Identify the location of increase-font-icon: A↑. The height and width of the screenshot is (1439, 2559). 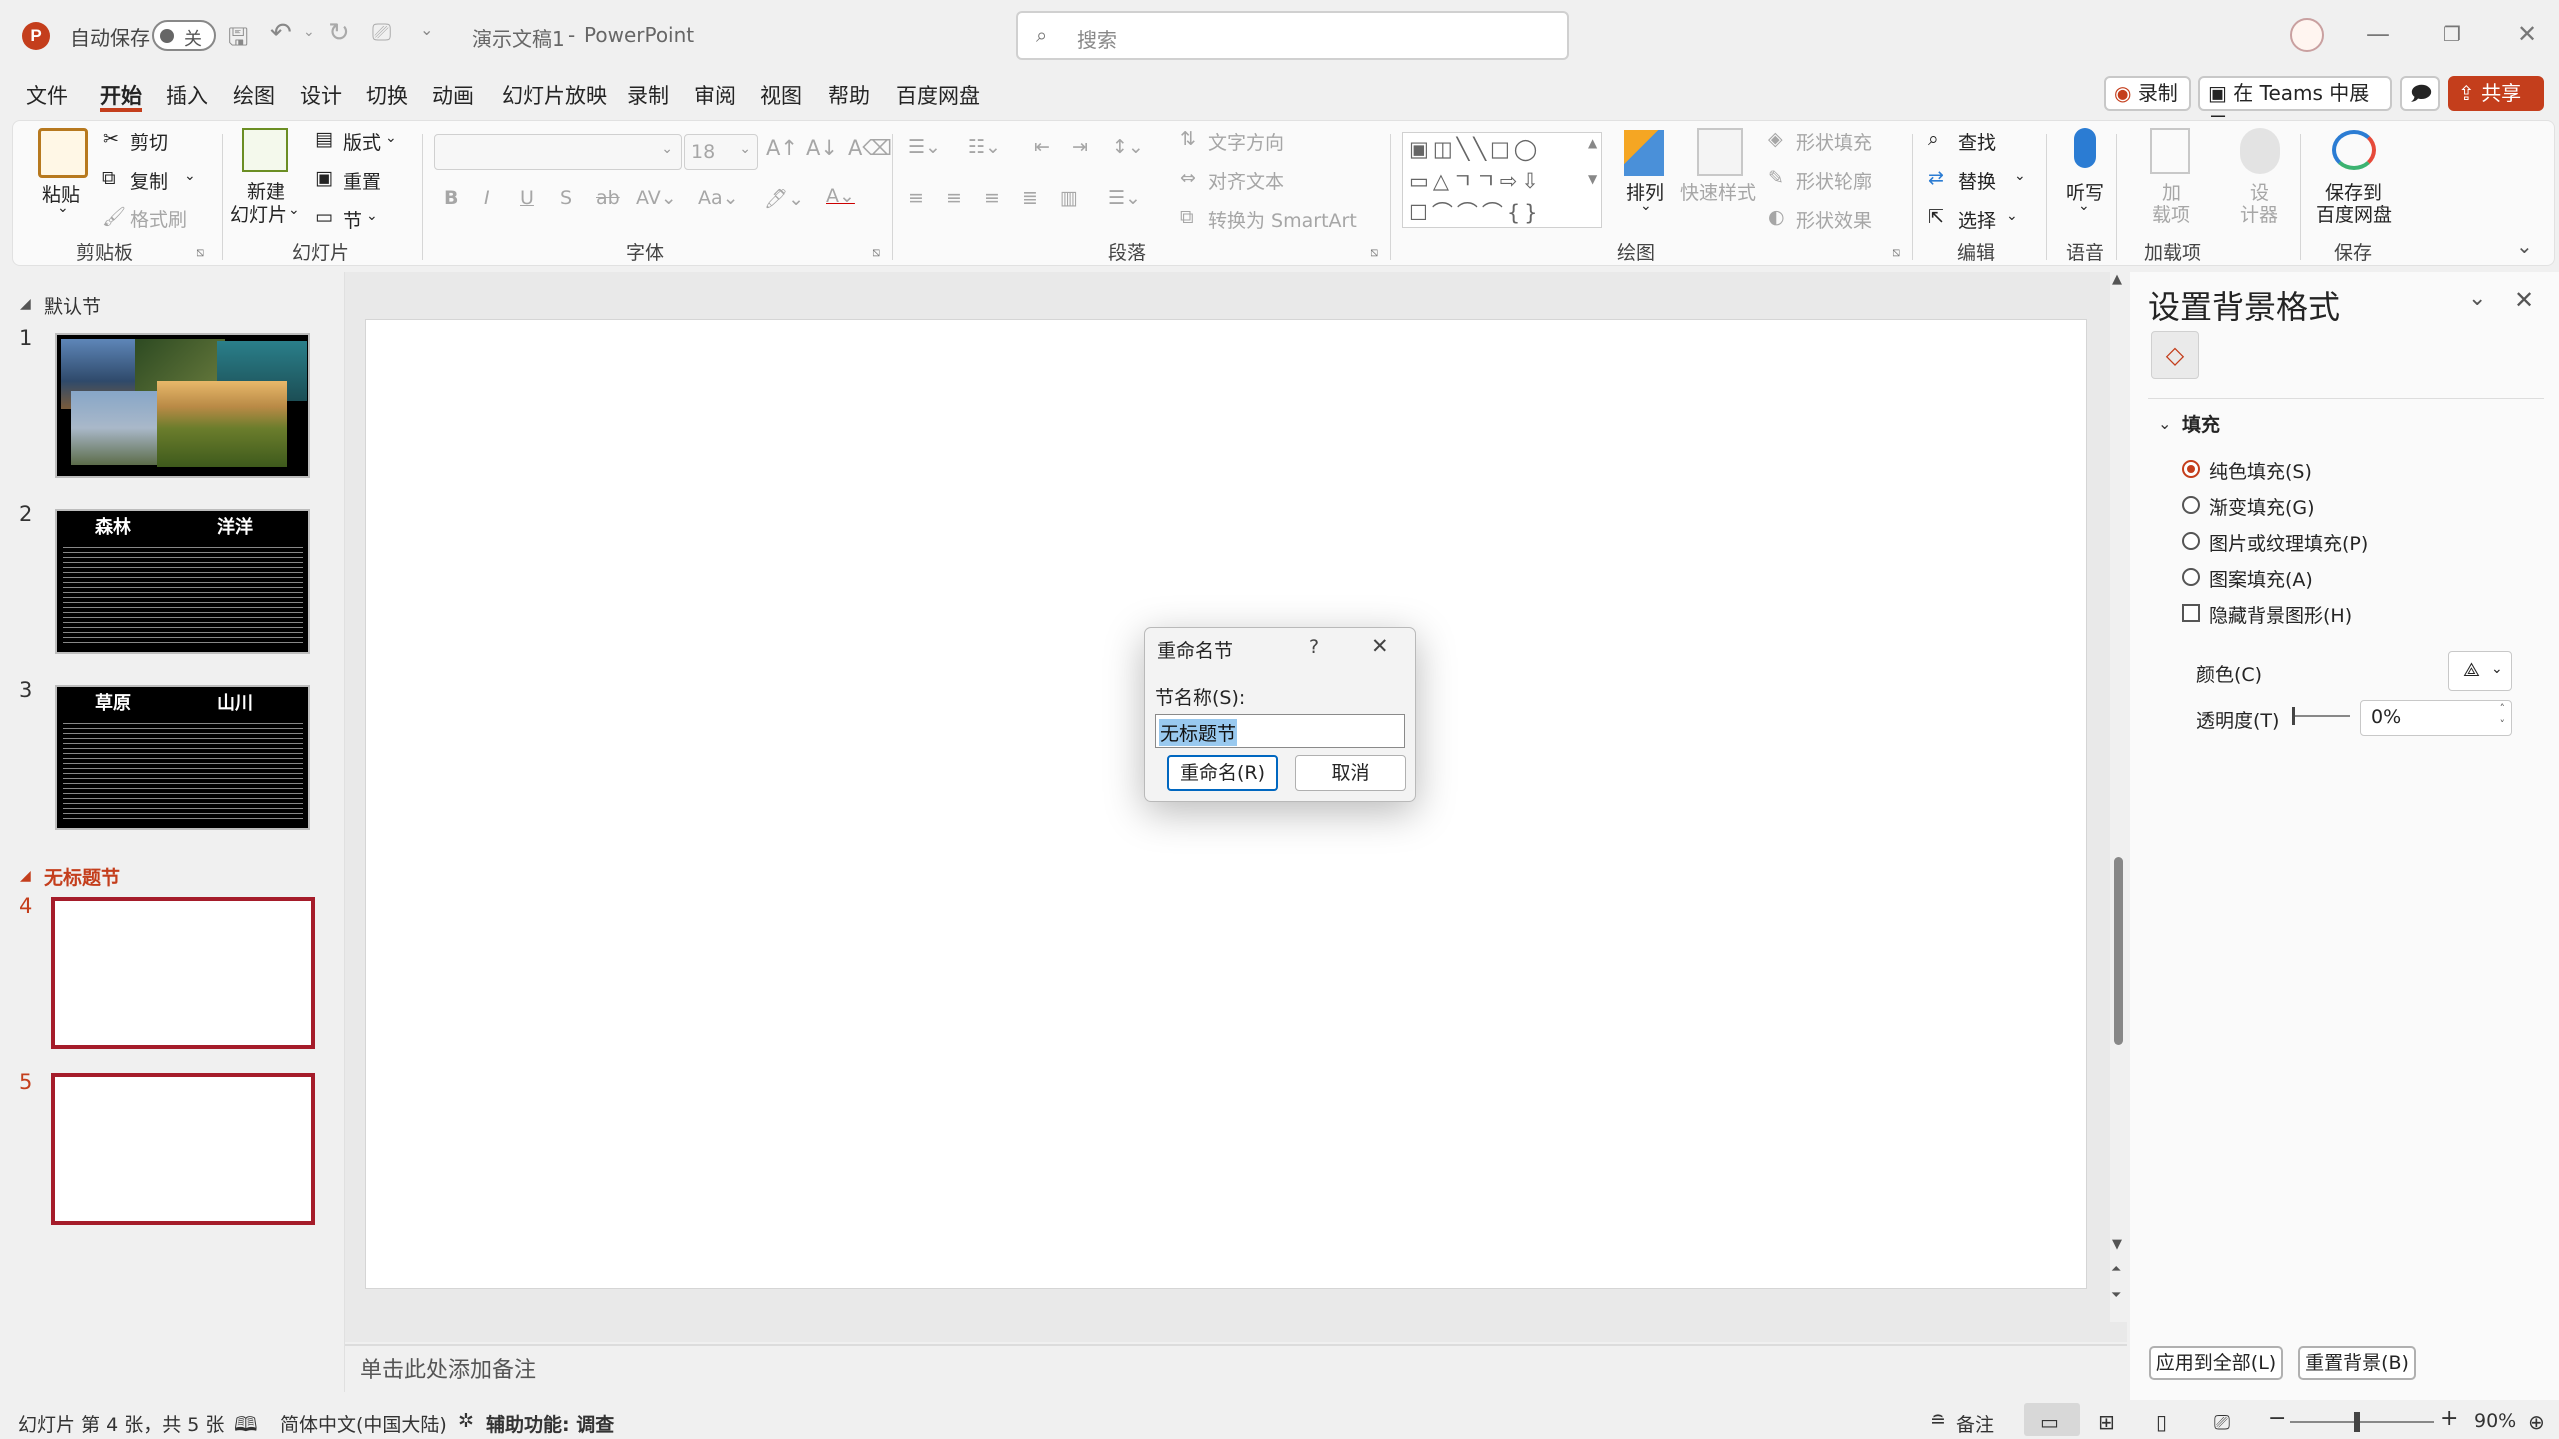
(782, 148).